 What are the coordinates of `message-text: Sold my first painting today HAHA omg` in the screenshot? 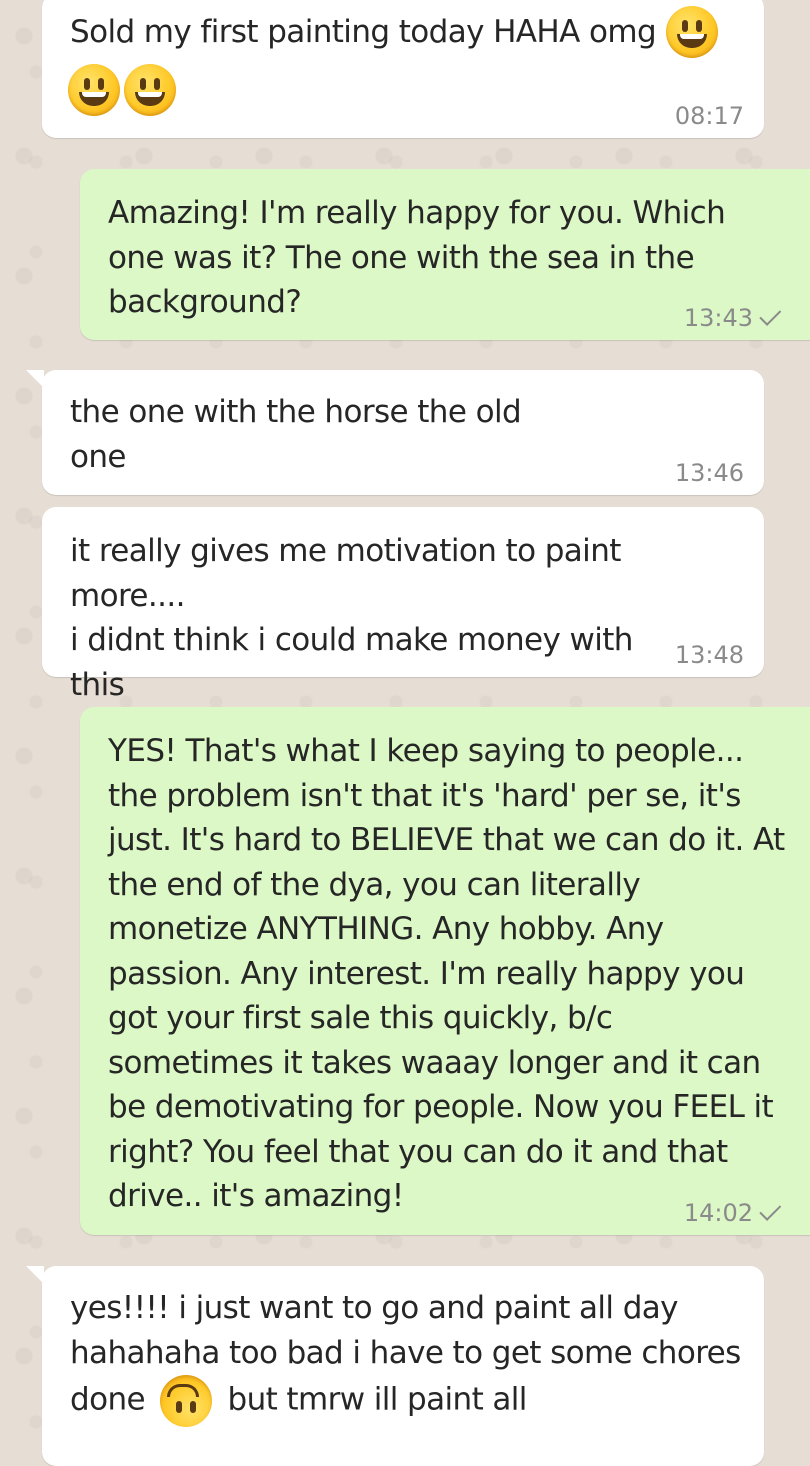 It's located at (363, 31).